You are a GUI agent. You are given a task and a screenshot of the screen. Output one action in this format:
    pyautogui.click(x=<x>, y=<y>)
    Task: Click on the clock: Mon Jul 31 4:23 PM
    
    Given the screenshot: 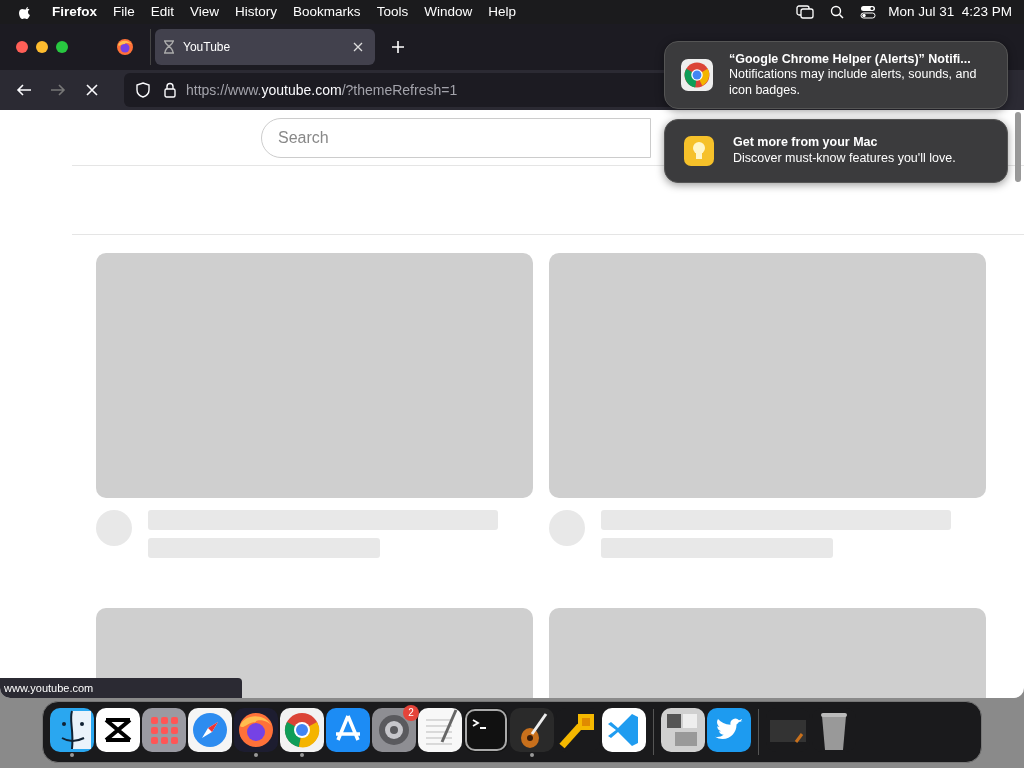 What is the action you would take?
    pyautogui.click(x=950, y=12)
    